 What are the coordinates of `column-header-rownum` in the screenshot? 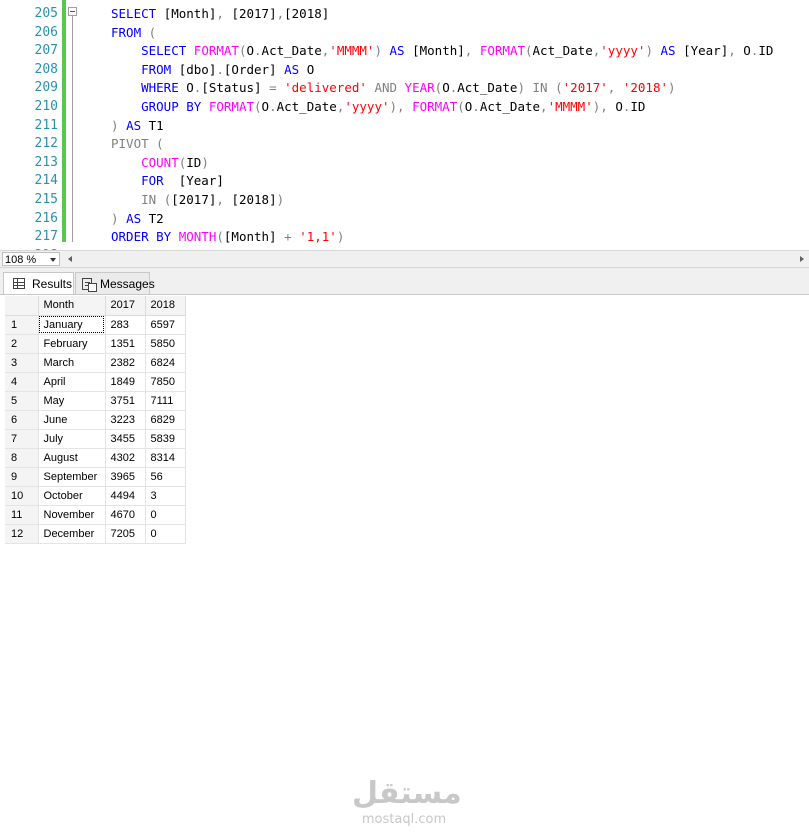 It's located at (22, 306).